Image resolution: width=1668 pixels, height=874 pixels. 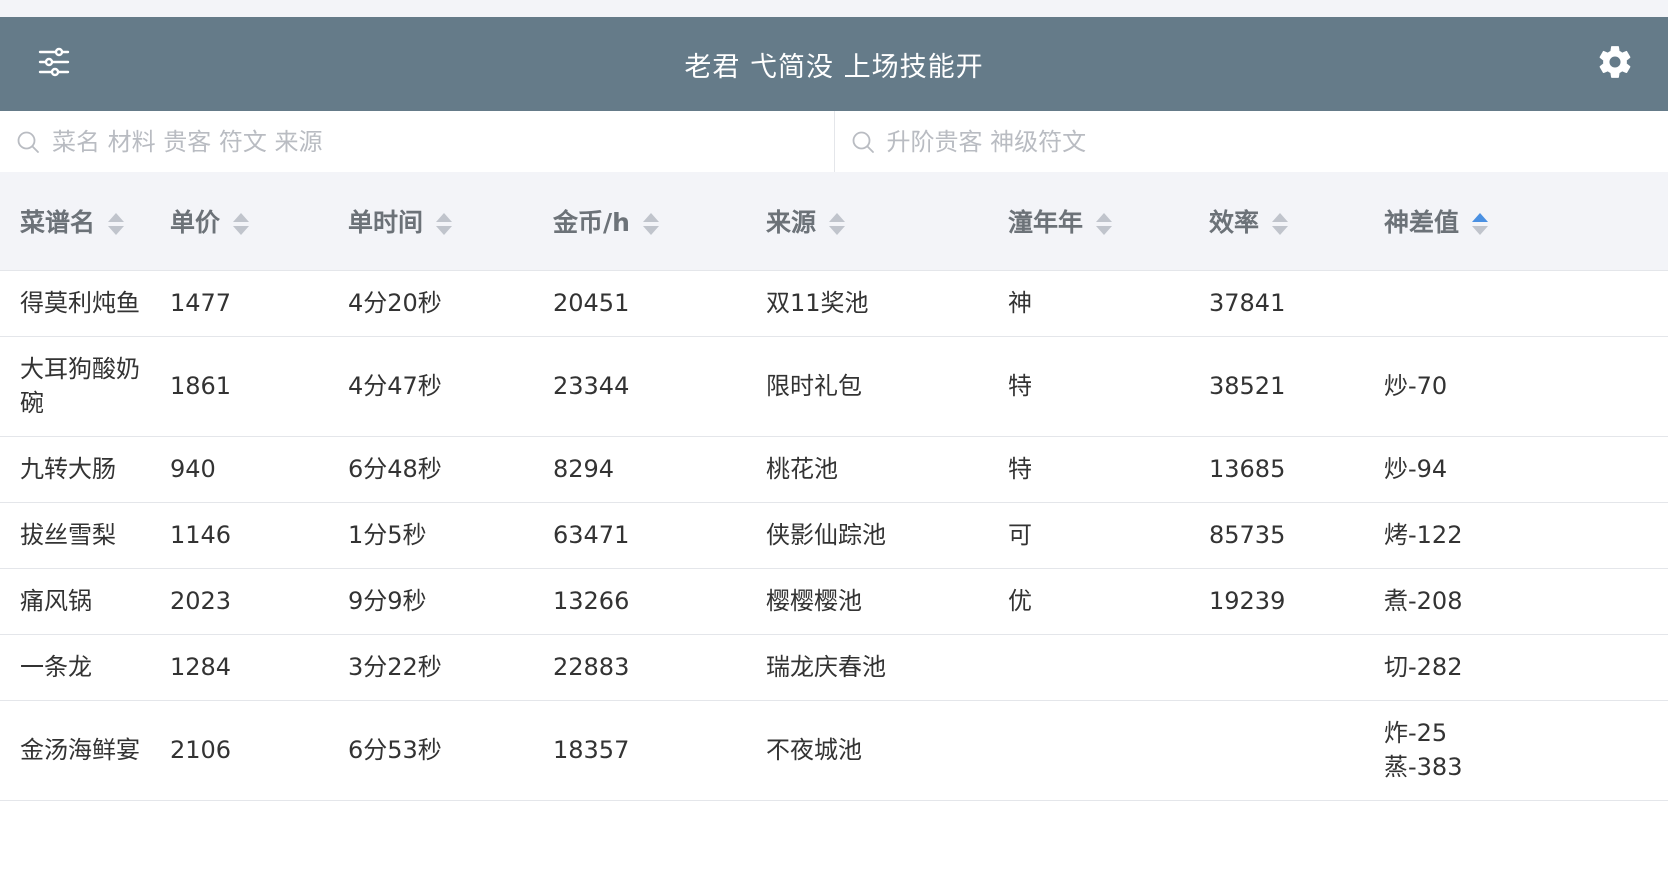 I want to click on cell-price: 1861, so click(x=239, y=386).